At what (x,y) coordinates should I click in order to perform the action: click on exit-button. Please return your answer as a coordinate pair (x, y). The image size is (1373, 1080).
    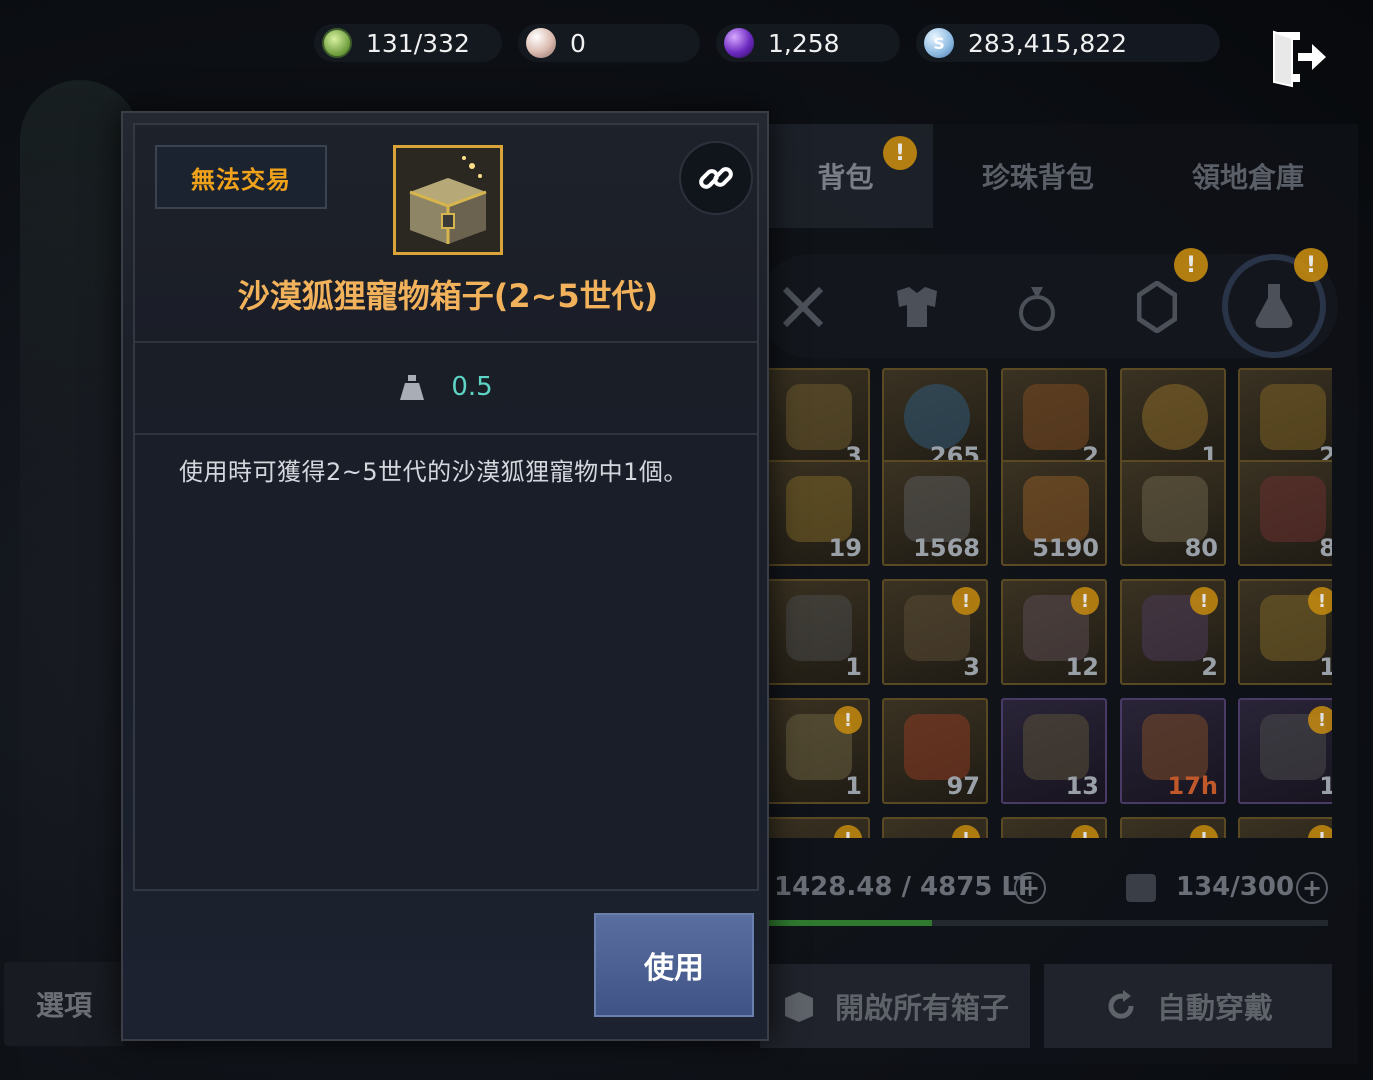
    Looking at the image, I should click on (1299, 57).